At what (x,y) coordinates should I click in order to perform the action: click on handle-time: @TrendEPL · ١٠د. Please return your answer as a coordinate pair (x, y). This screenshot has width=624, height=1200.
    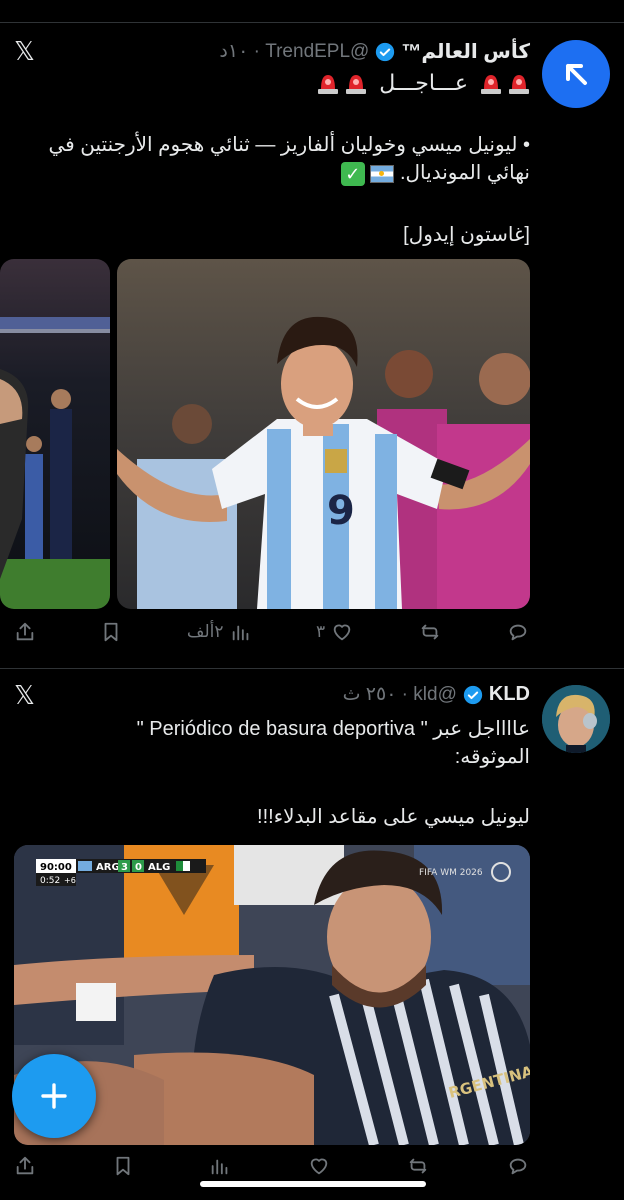
    Looking at the image, I should click on (294, 51).